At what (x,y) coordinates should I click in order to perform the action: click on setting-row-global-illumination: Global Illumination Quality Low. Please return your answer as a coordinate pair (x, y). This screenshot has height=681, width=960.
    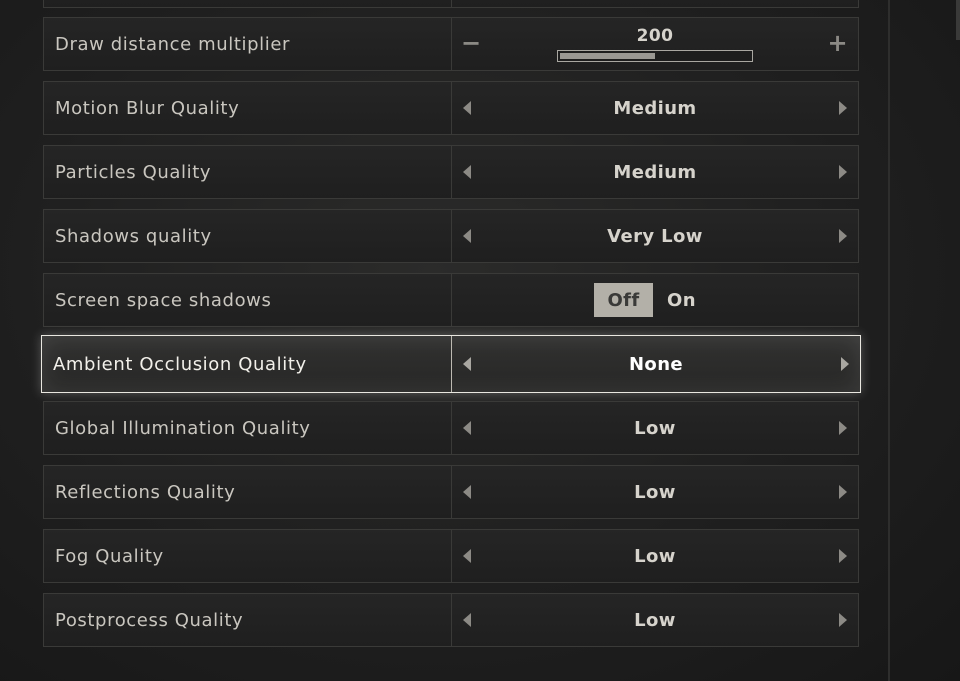
    Looking at the image, I should click on (451, 428).